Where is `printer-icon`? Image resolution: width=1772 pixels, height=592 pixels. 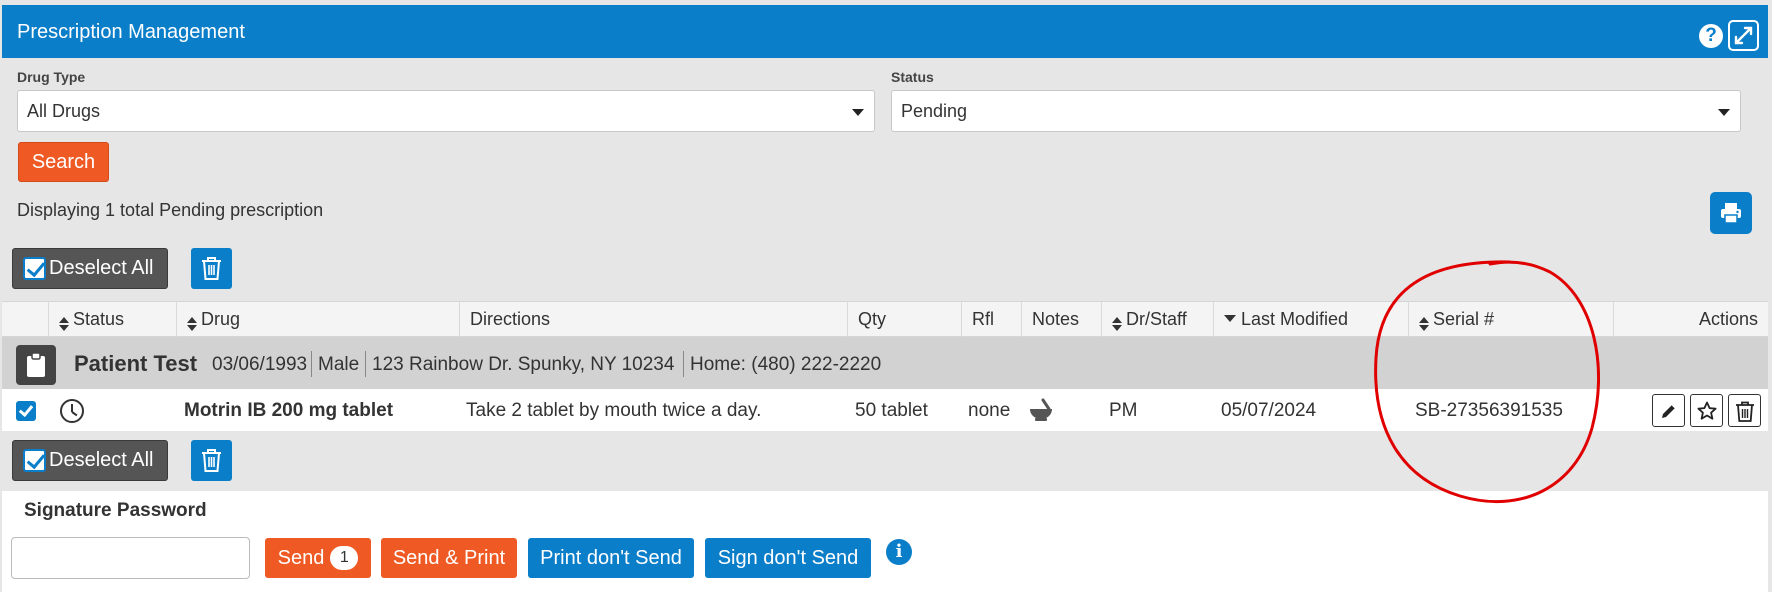 printer-icon is located at coordinates (1731, 213).